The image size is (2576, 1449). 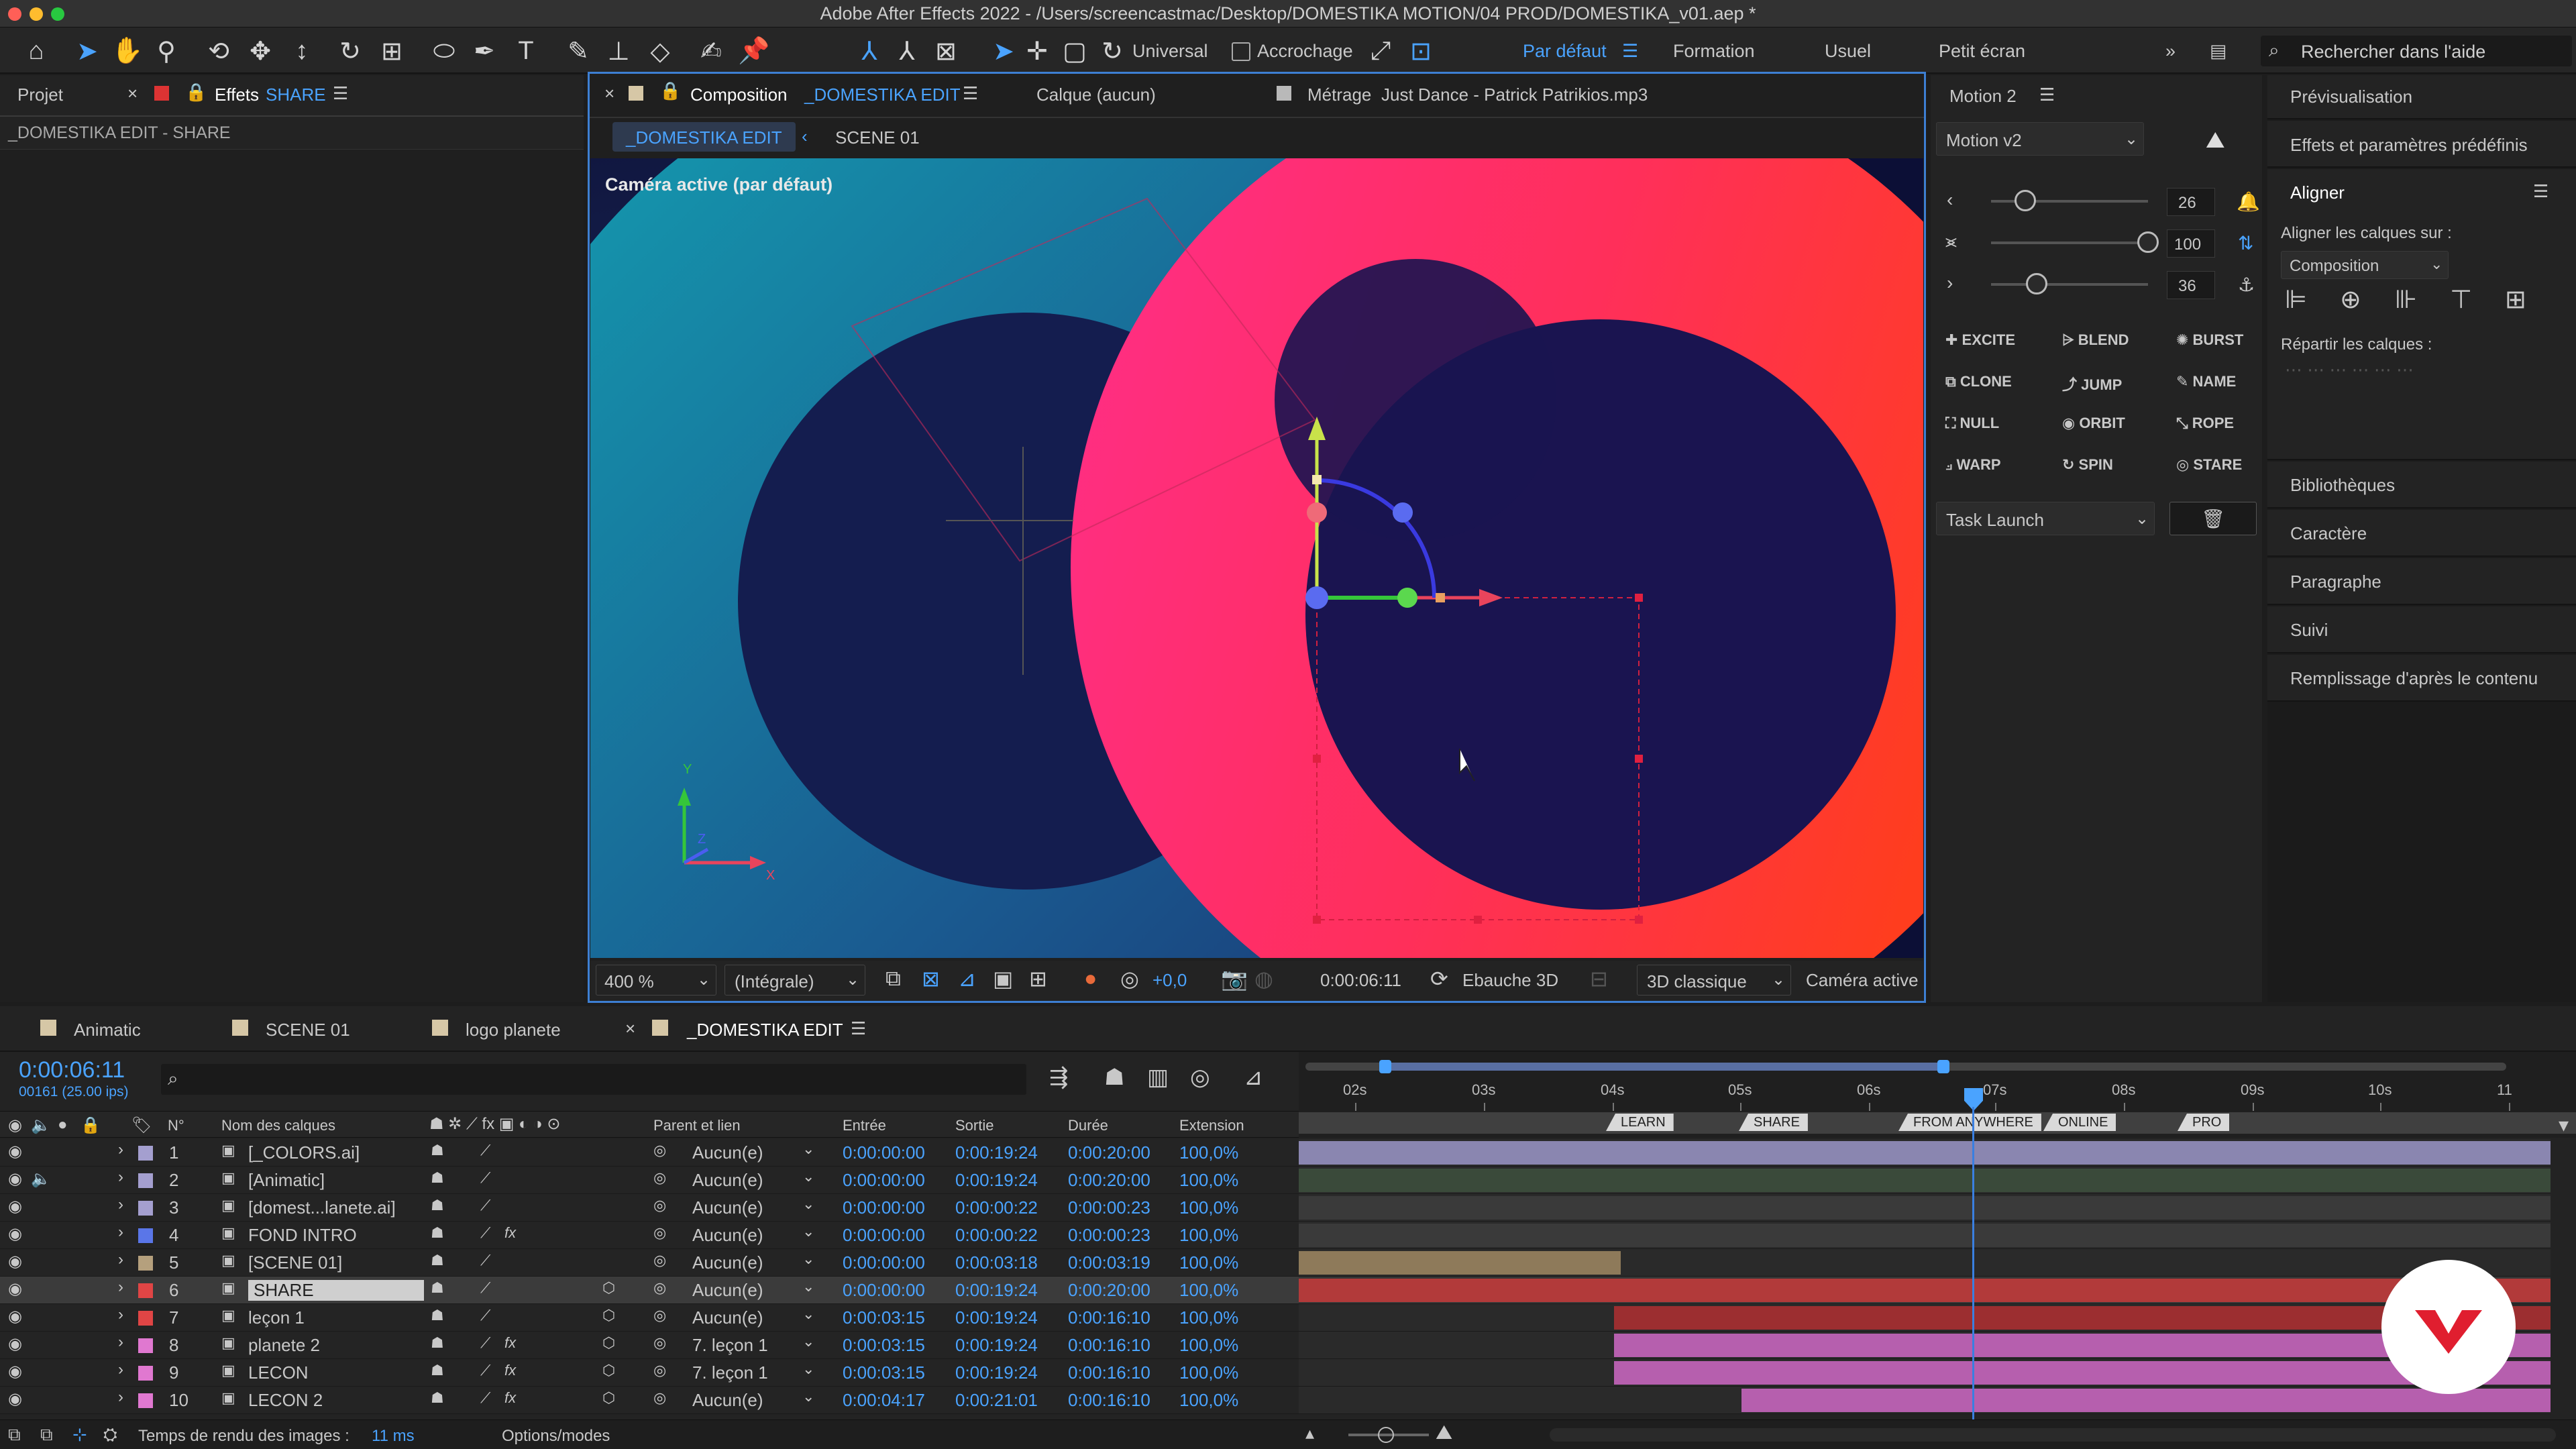 I want to click on layer-tab: Calque (aucun), so click(x=1096, y=95).